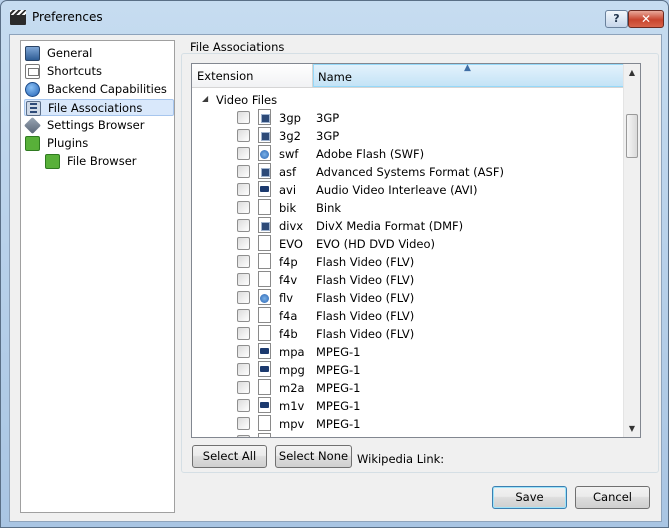  I want to click on table-row: flv Flash Video (FLV), so click(408, 298).